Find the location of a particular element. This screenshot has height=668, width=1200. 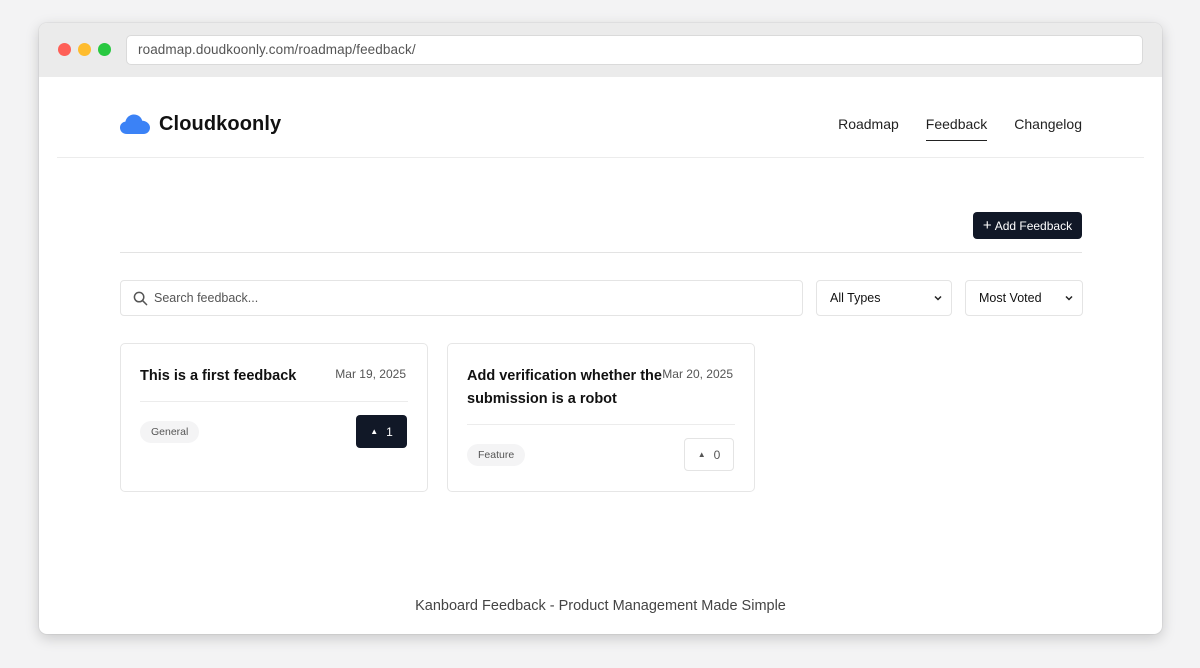

add-feedback-label: Add Feedback is located at coordinates (1033, 225).